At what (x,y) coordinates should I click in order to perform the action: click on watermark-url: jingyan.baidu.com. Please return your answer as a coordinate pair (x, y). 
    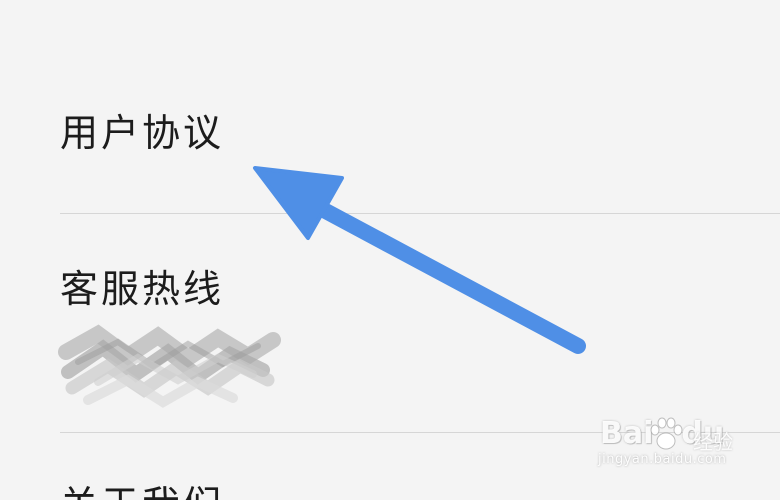
    Looking at the image, I should click on (662, 459).